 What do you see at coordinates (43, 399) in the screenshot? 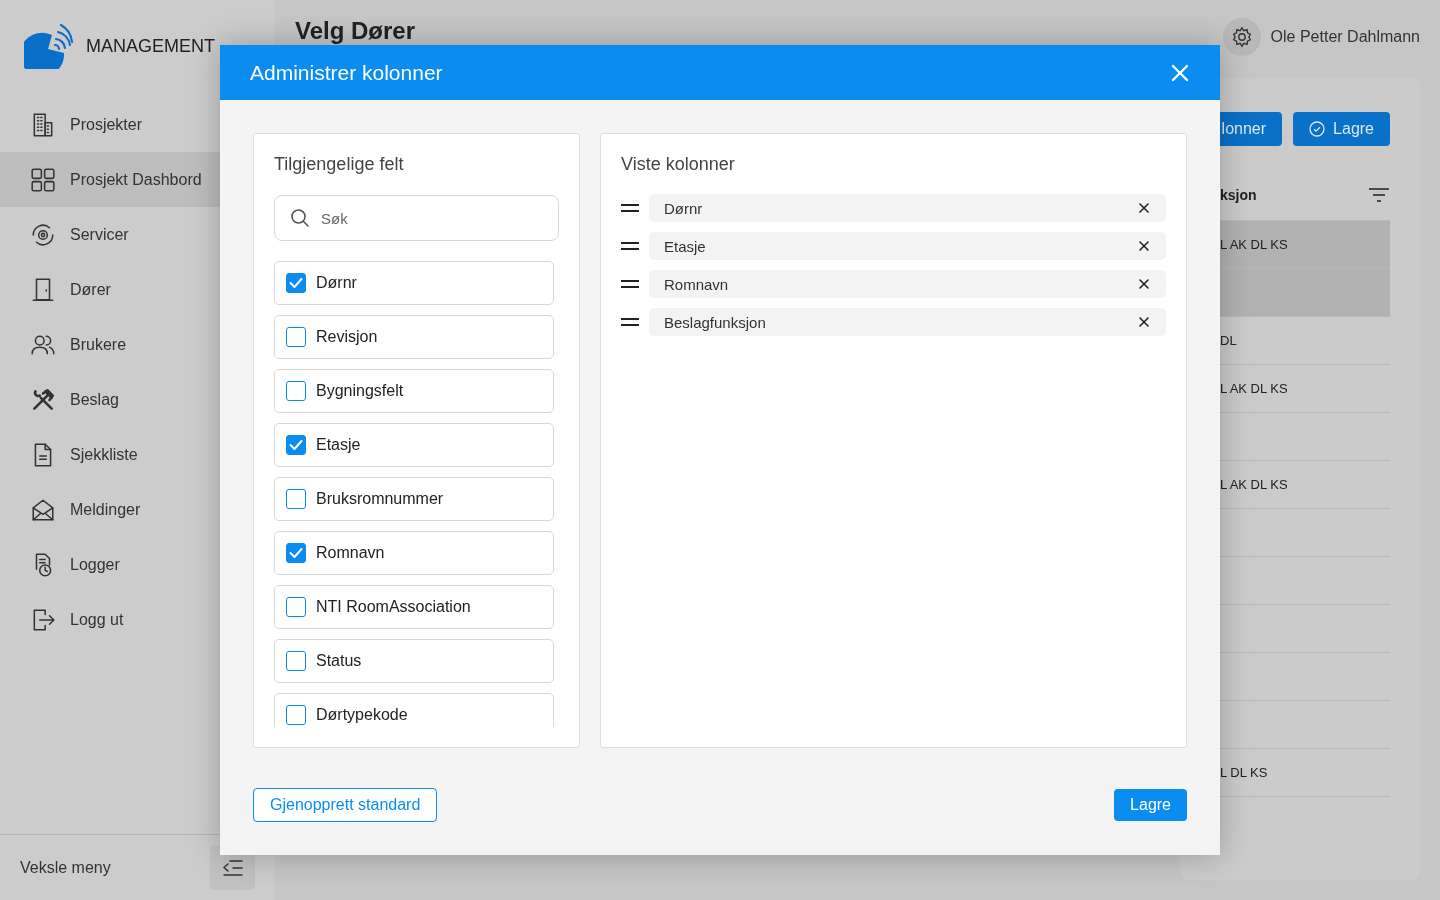
I see `tools-icon` at bounding box center [43, 399].